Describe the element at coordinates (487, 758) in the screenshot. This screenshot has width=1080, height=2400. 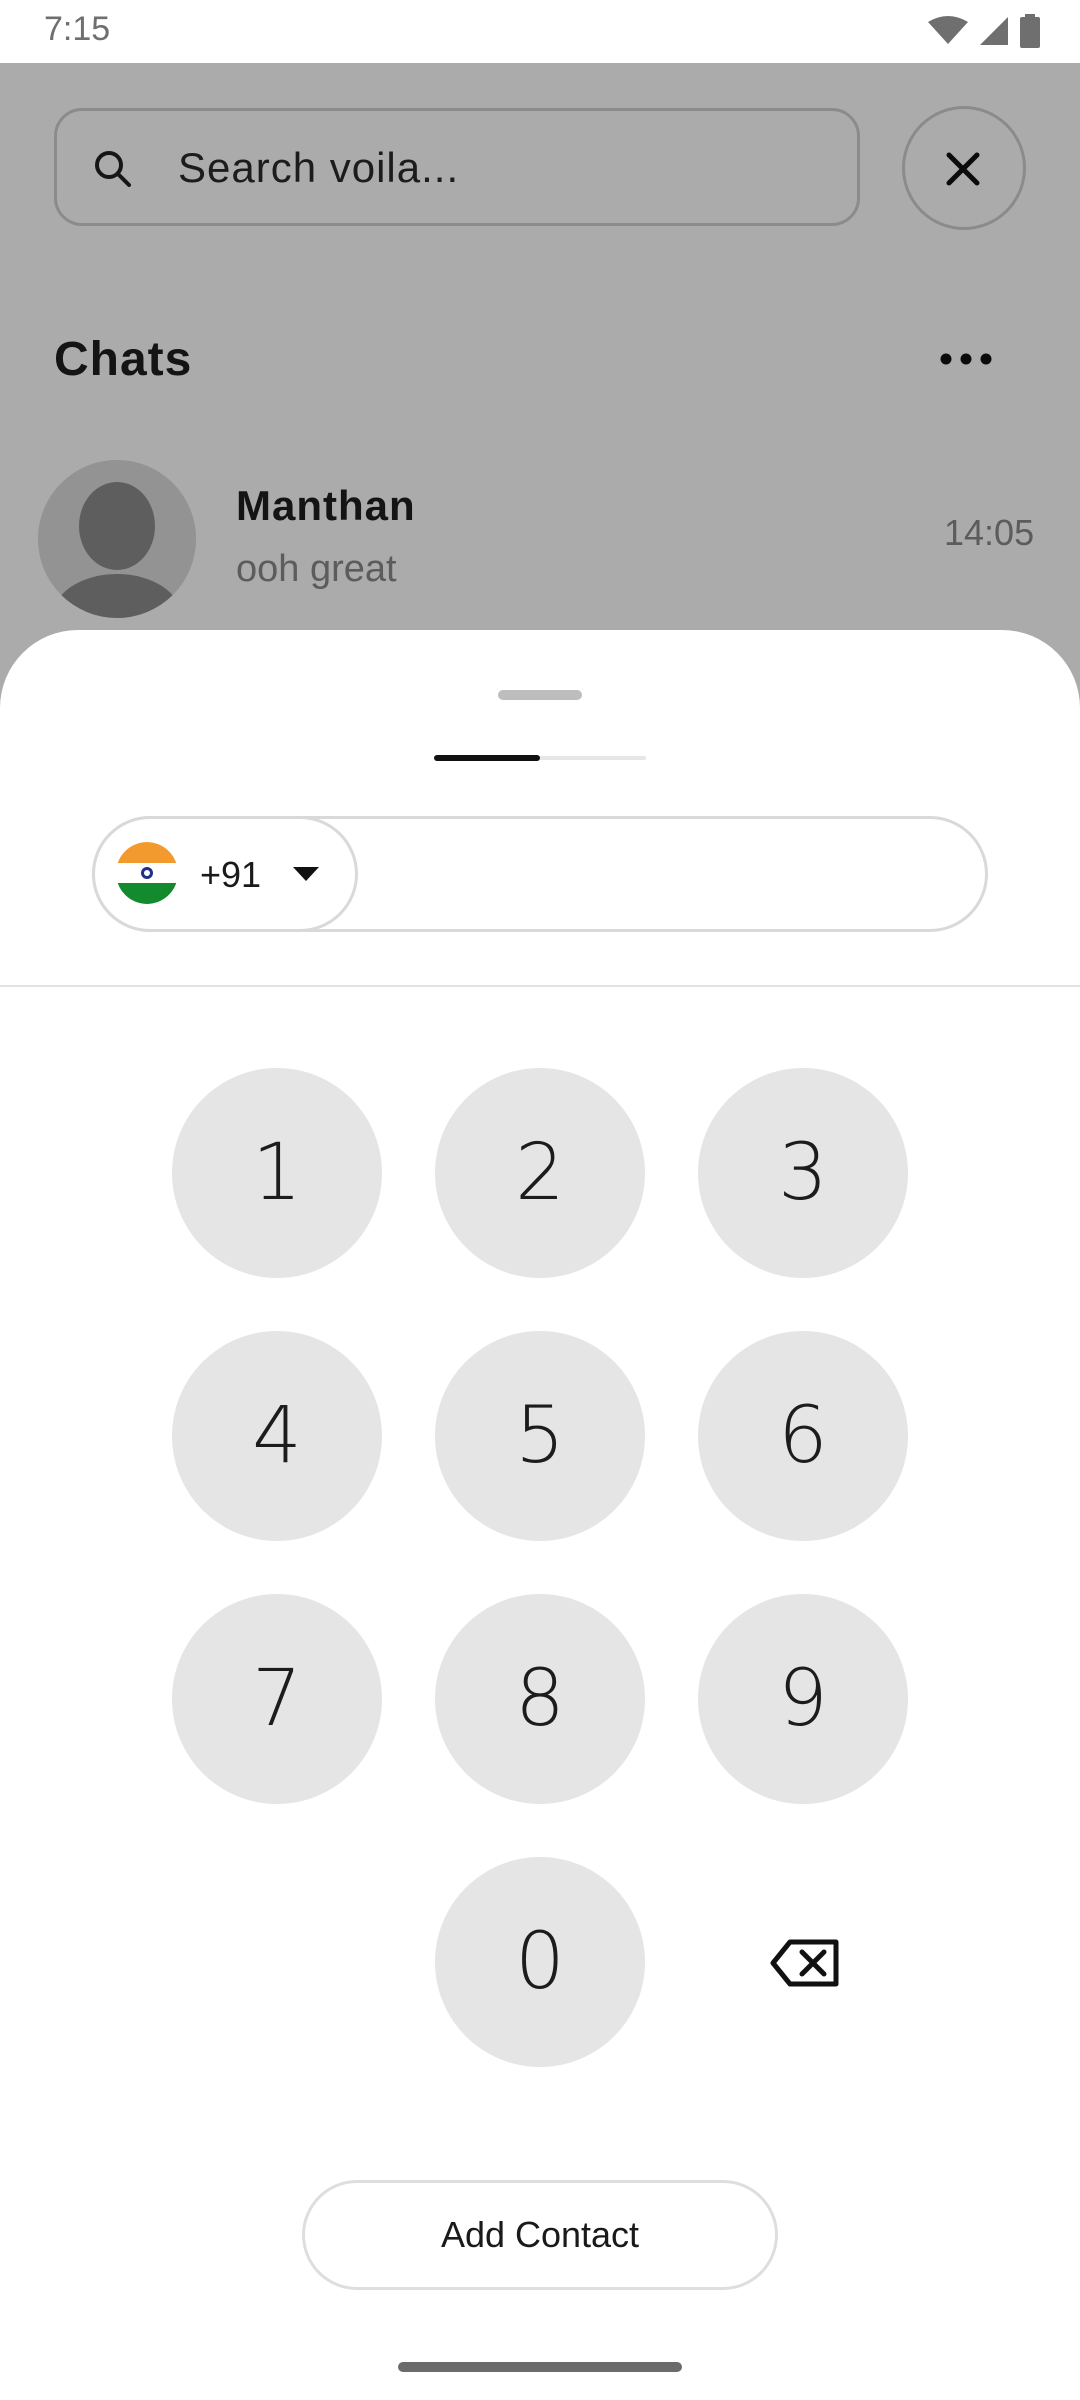
I see `step-progress-fill` at that location.